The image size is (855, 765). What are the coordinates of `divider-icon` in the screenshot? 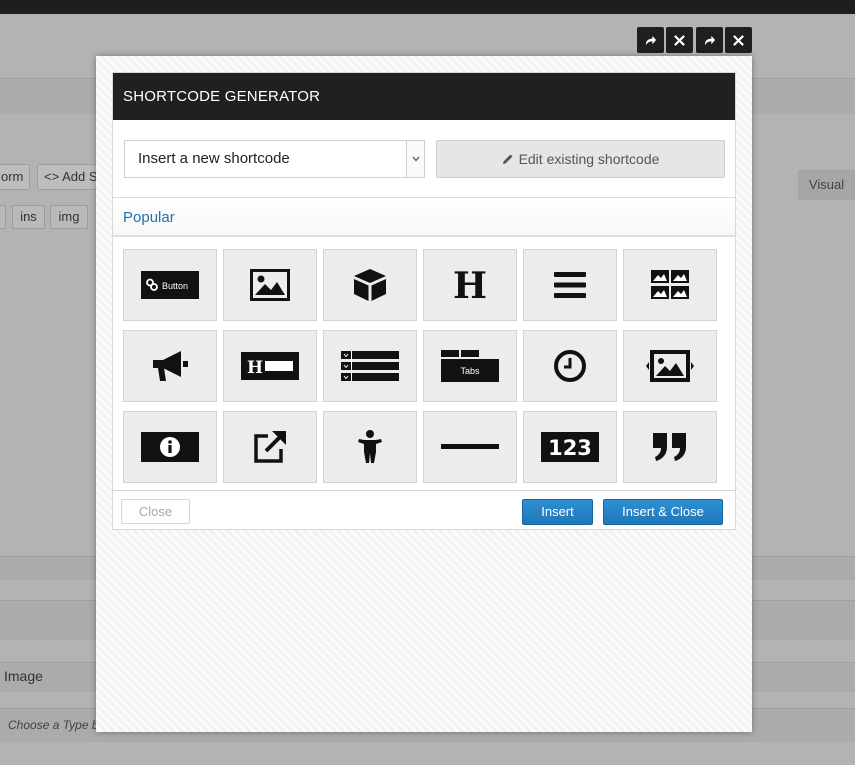 It's located at (470, 446).